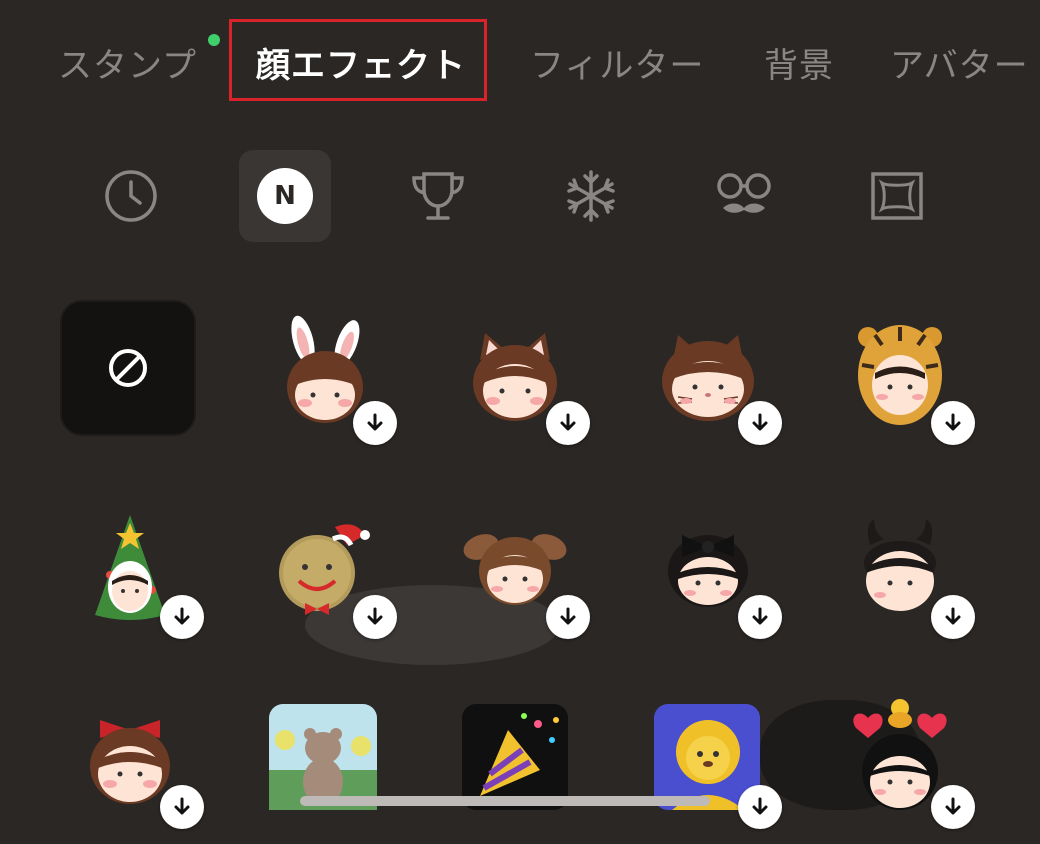  I want to click on category-accessories, so click(744, 196).